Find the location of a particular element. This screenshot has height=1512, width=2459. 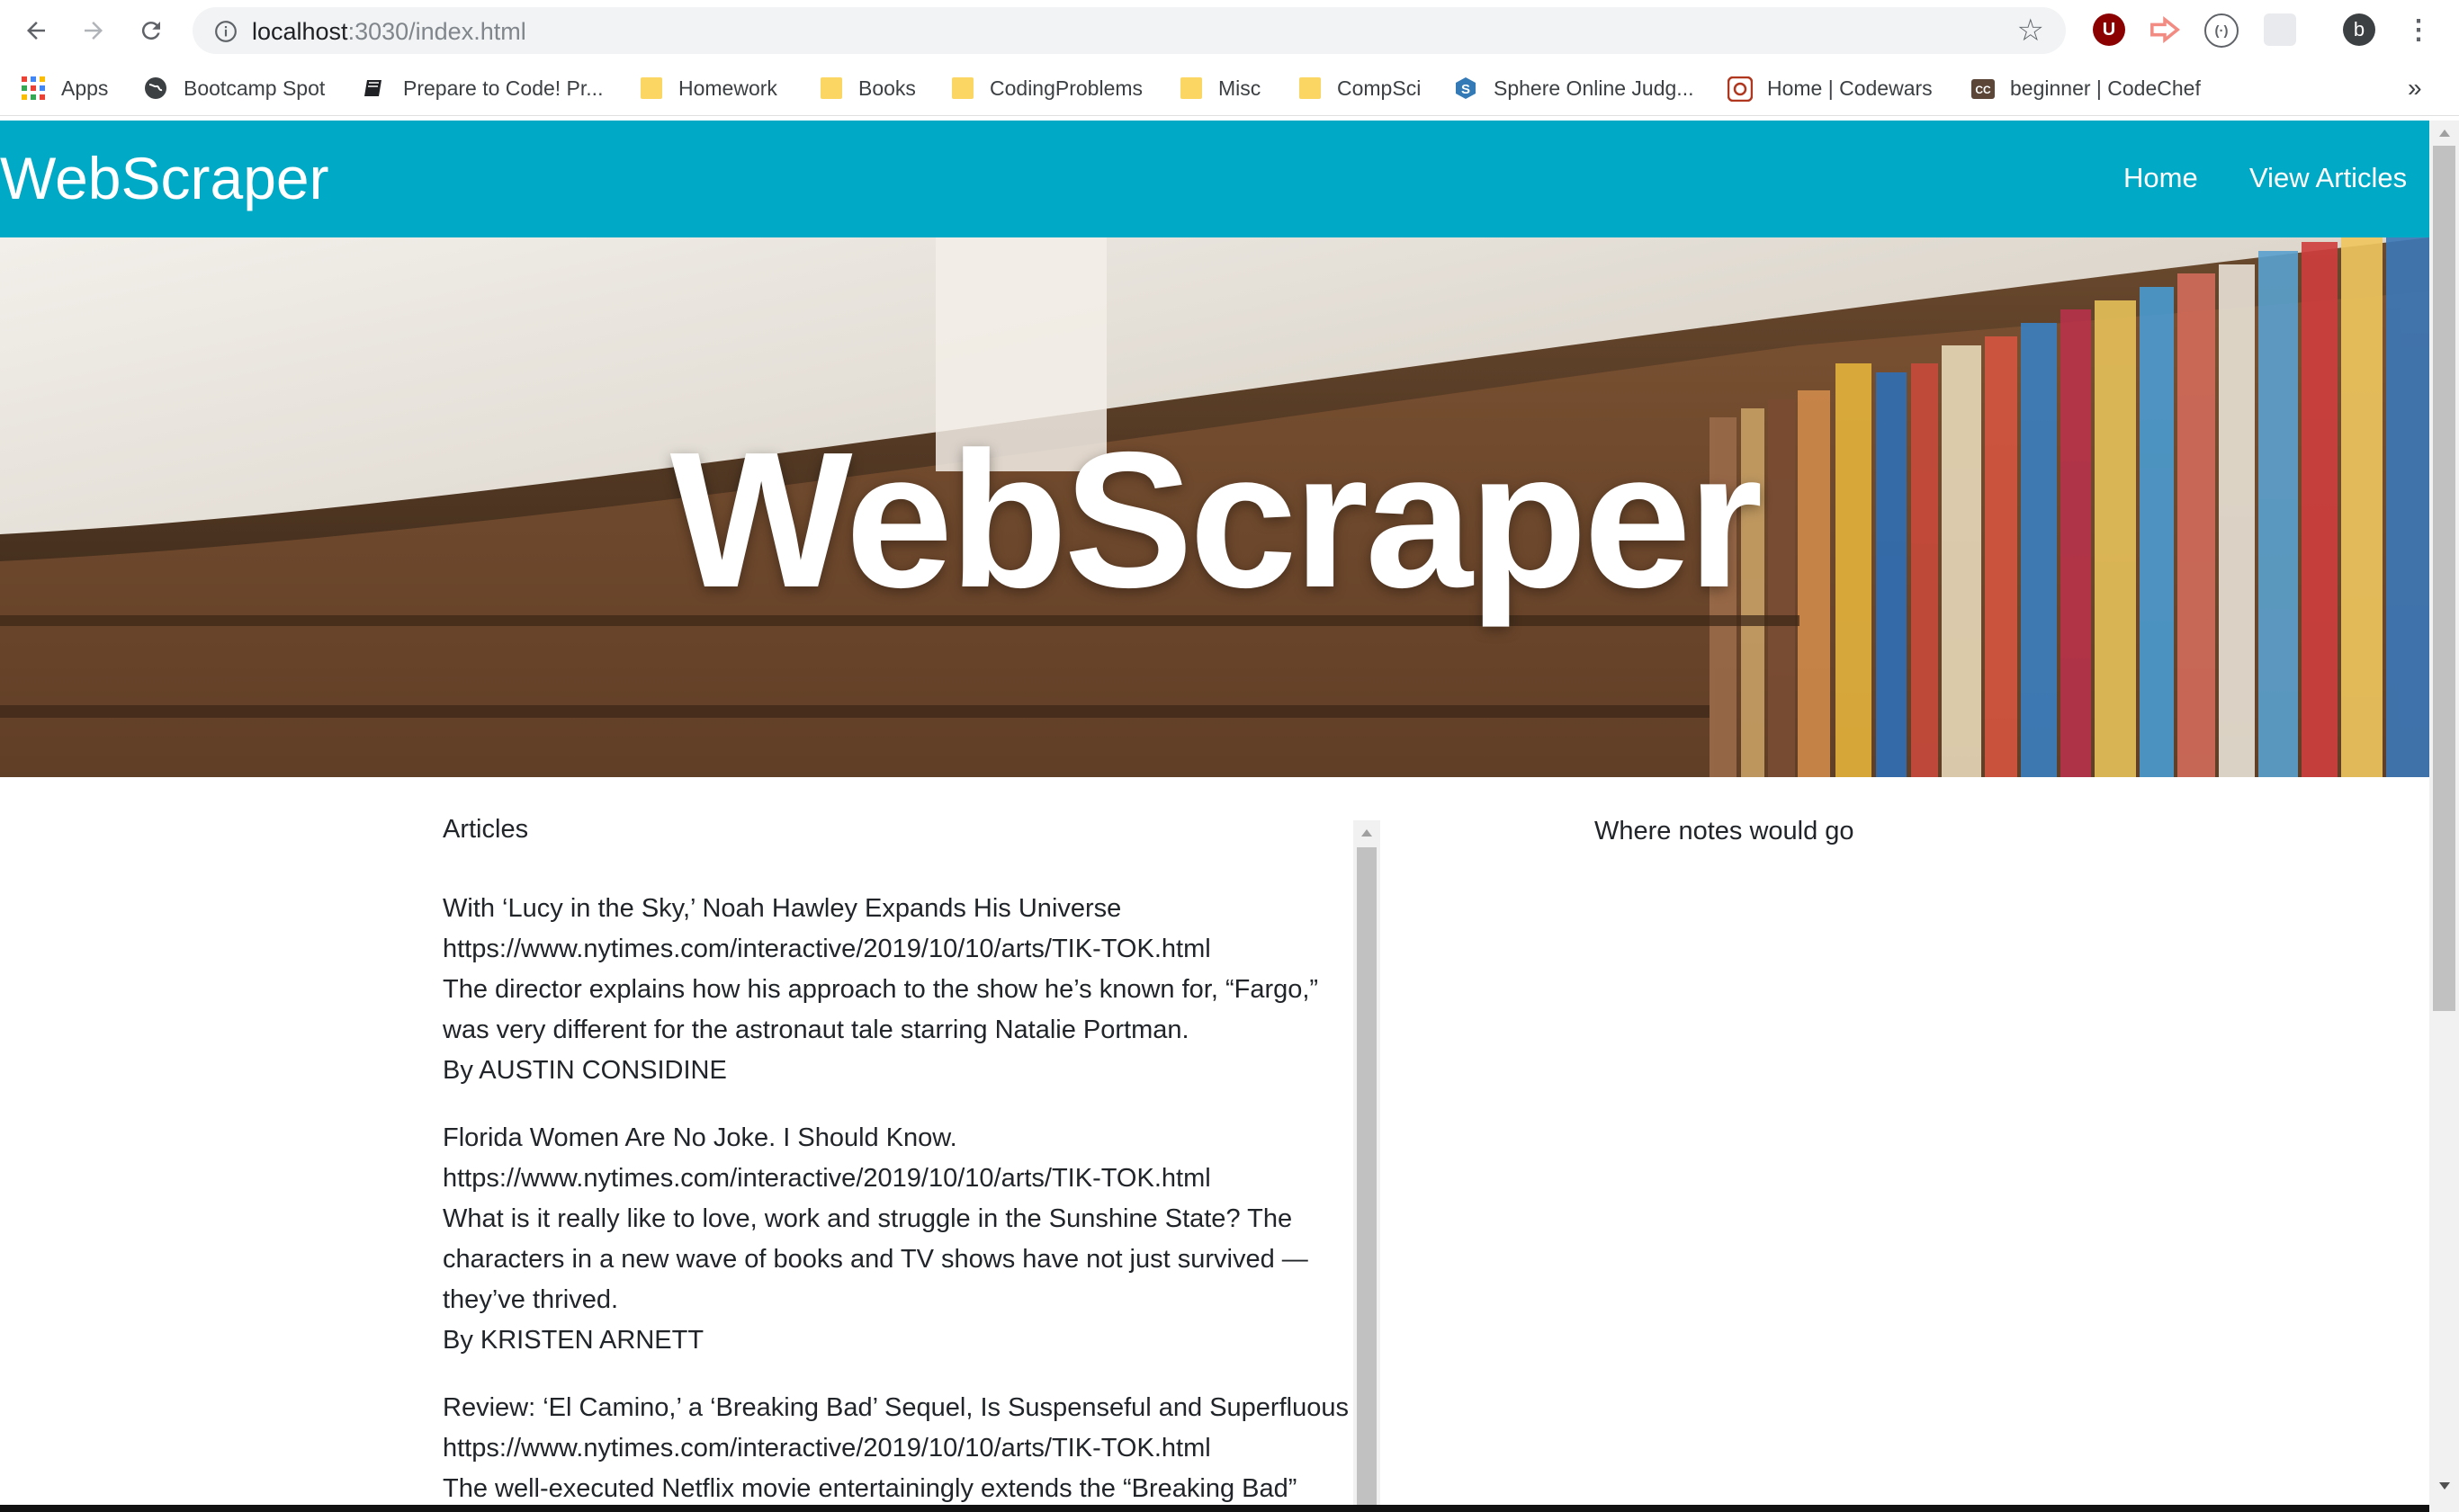

bookmark-folder-homework: Homework is located at coordinates (709, 88).